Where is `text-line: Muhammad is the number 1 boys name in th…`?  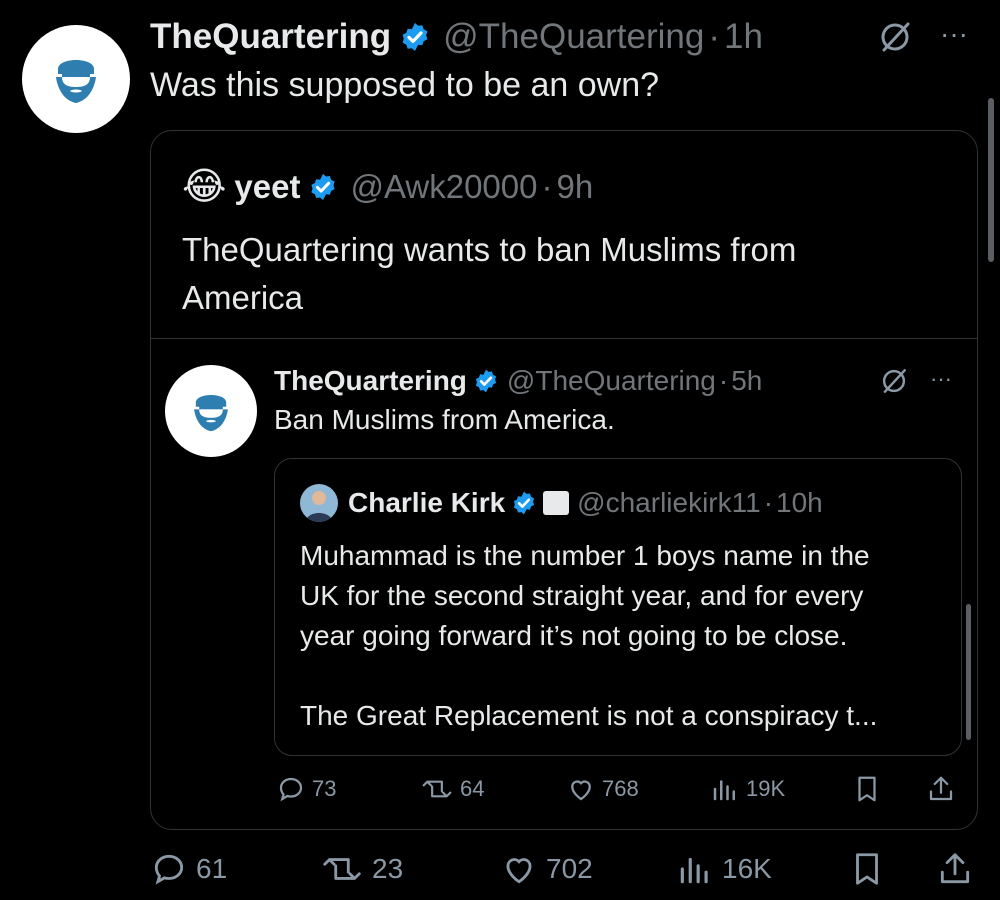
text-line: Muhammad is the number 1 boys name in th… is located at coordinates (585, 555).